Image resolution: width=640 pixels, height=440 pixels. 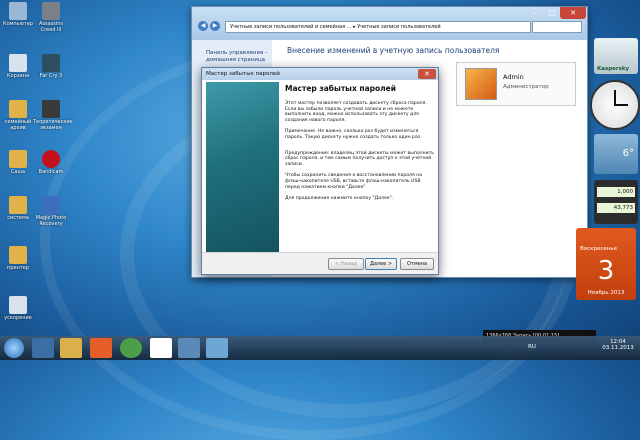 I want to click on record-icon, so click(x=51, y=159).